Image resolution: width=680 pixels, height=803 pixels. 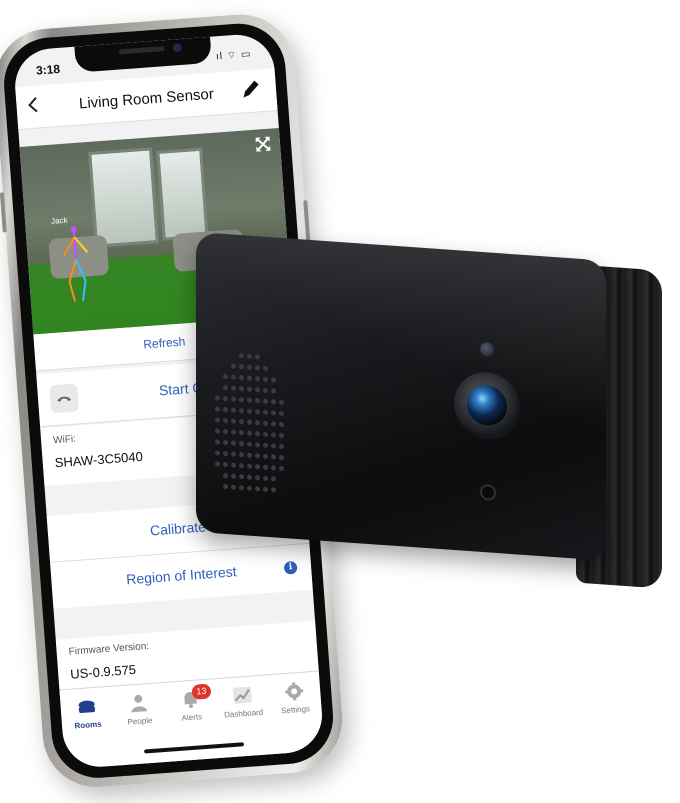 What do you see at coordinates (488, 492) in the screenshot?
I see `microphone-hole` at bounding box center [488, 492].